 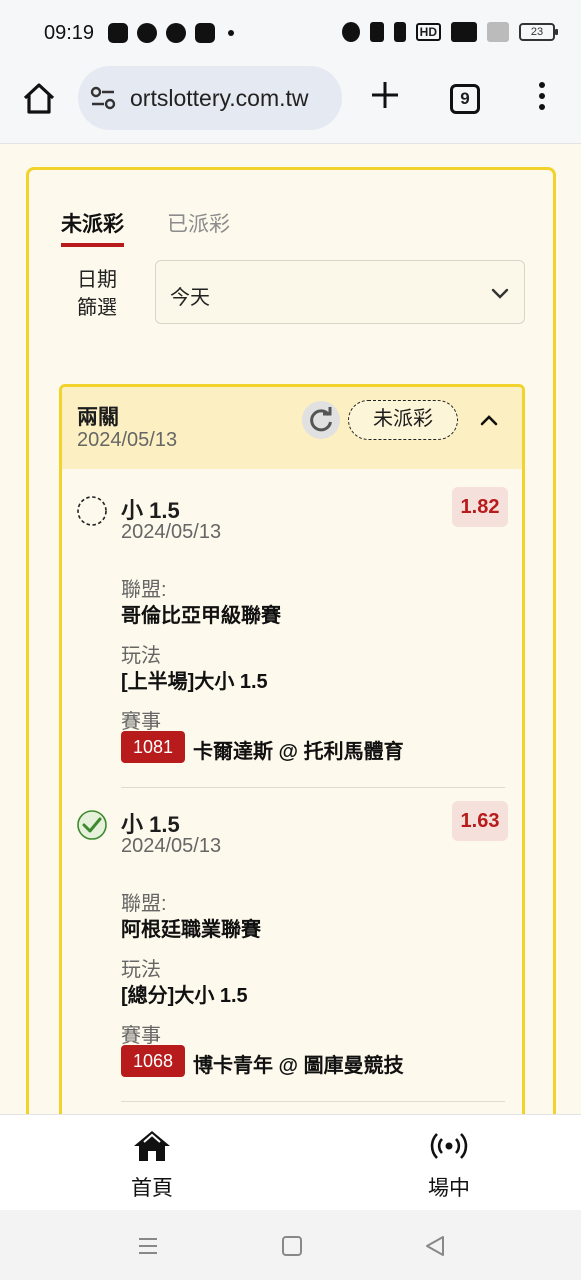 What do you see at coordinates (198, 223) in the screenshot?
I see `tab-paid: 已派彩` at bounding box center [198, 223].